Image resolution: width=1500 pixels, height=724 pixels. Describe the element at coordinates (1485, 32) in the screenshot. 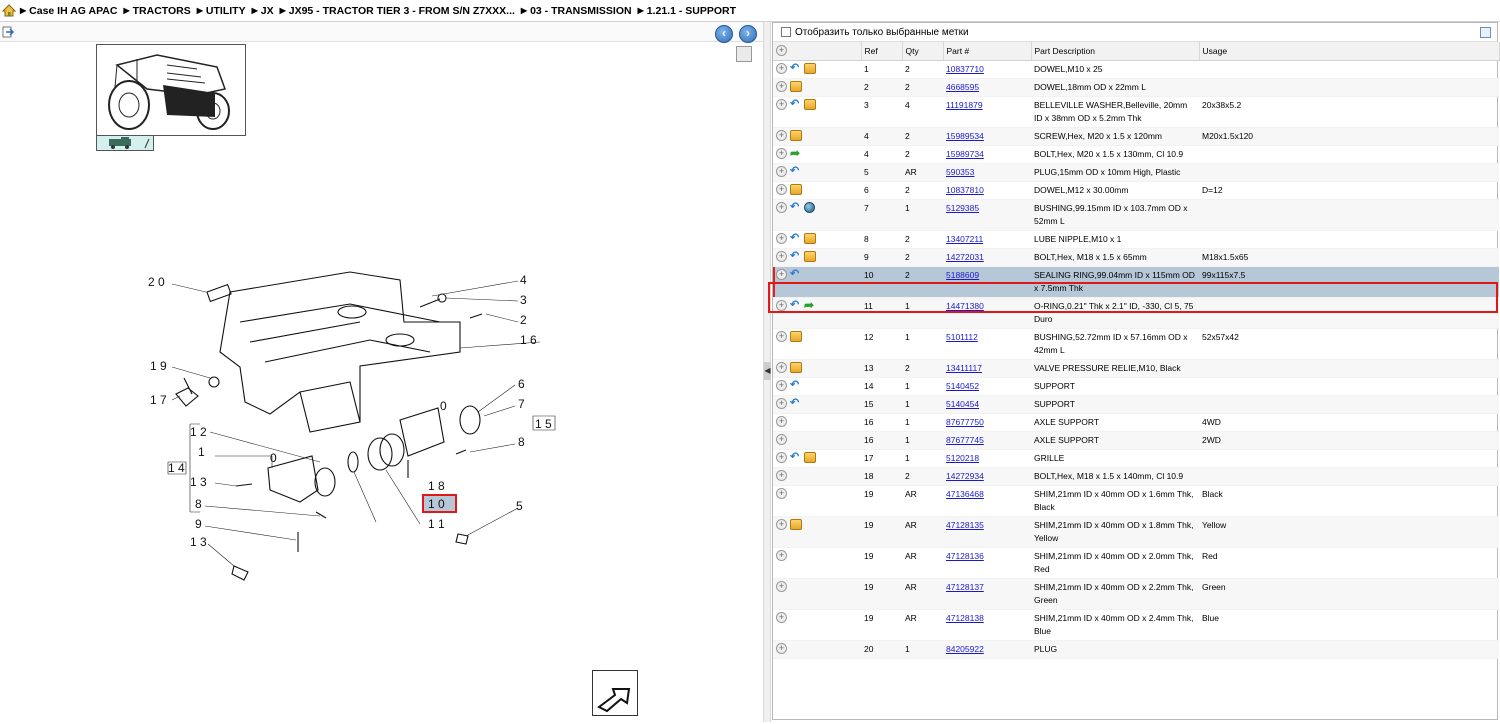

I see `columns-icon` at that location.